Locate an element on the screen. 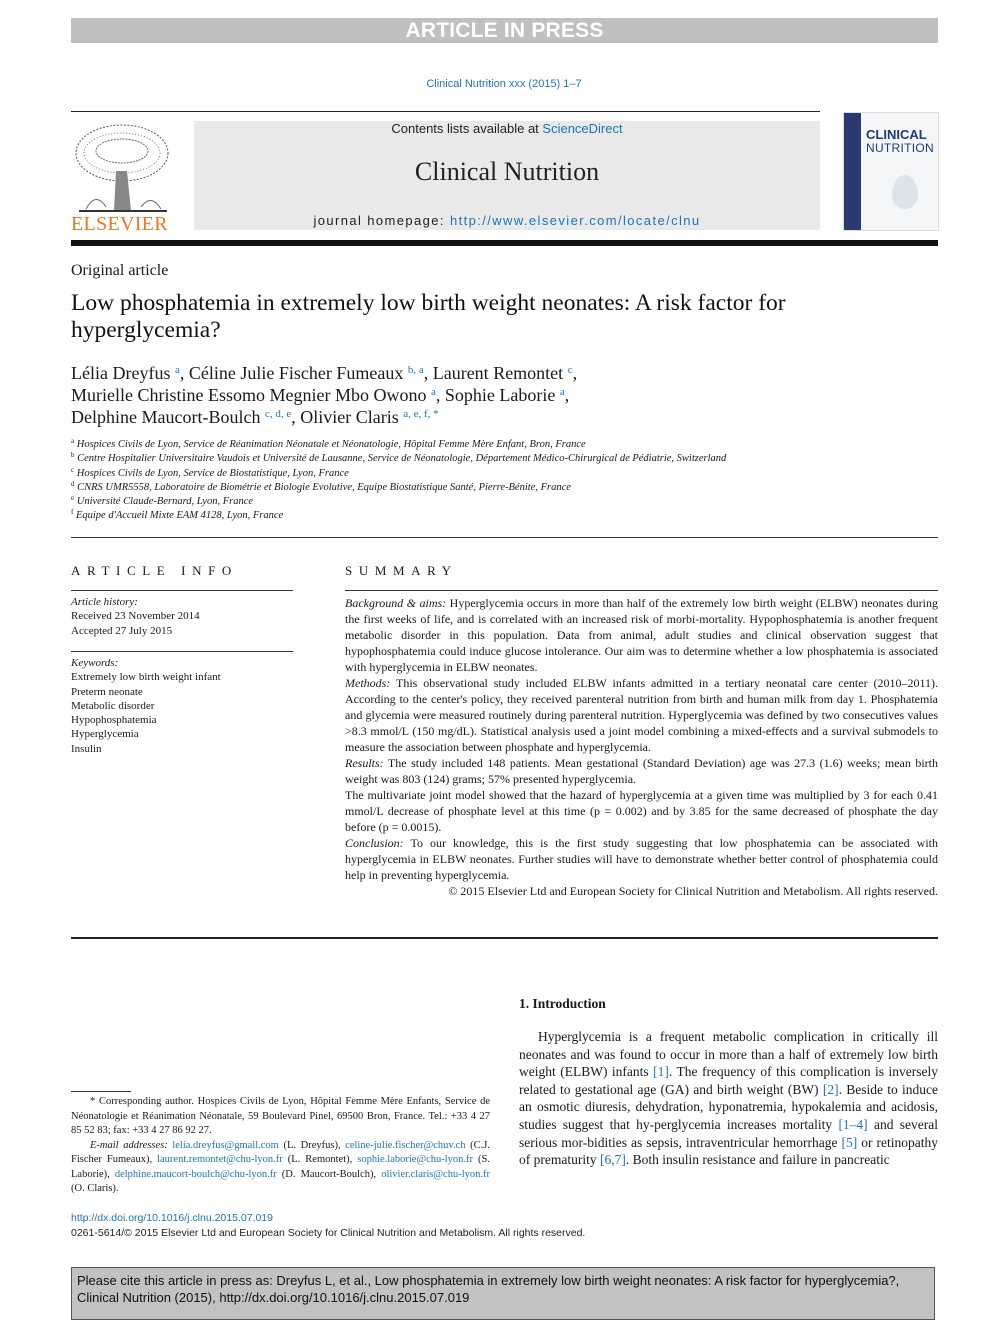 Image resolution: width=992 pixels, height=1323 pixels. cover-title-line1: CLINICAL is located at coordinates (896, 134).